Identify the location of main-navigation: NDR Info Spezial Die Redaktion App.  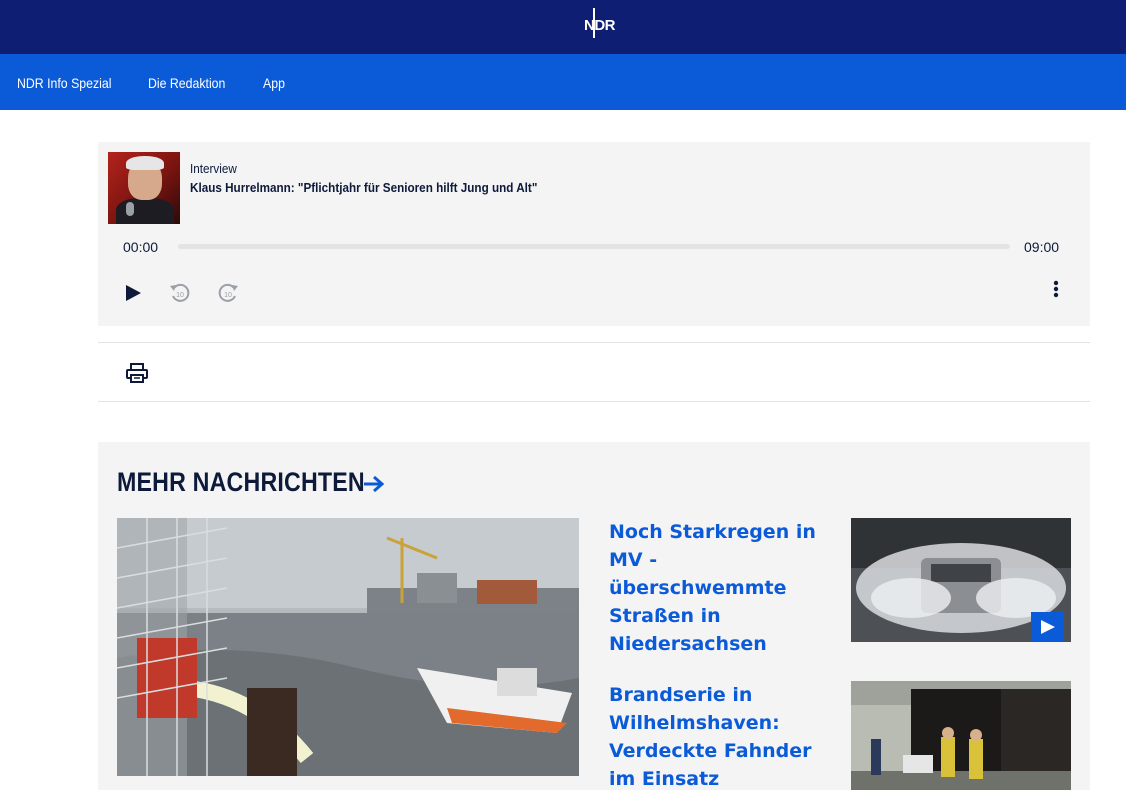
(563, 82).